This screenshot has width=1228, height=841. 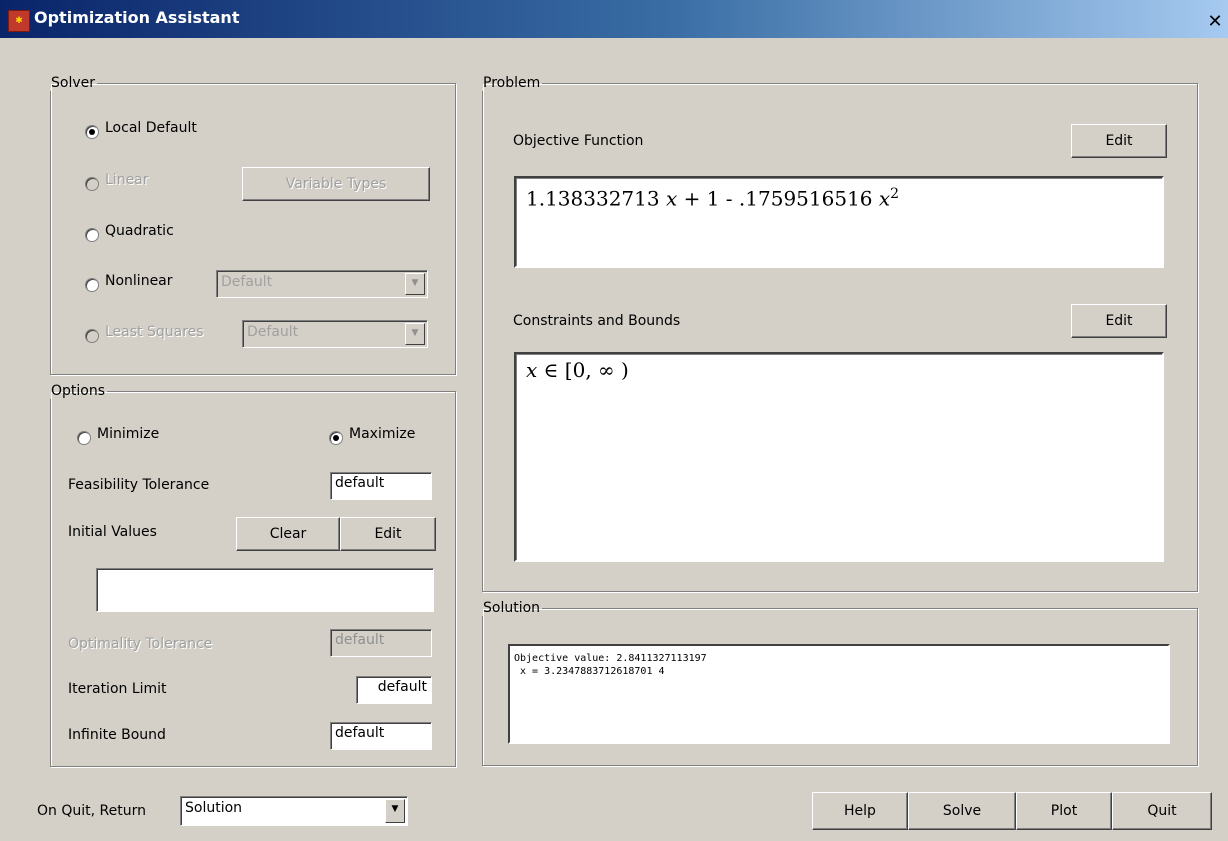 What do you see at coordinates (92, 285) in the screenshot?
I see `radio-nonlinear` at bounding box center [92, 285].